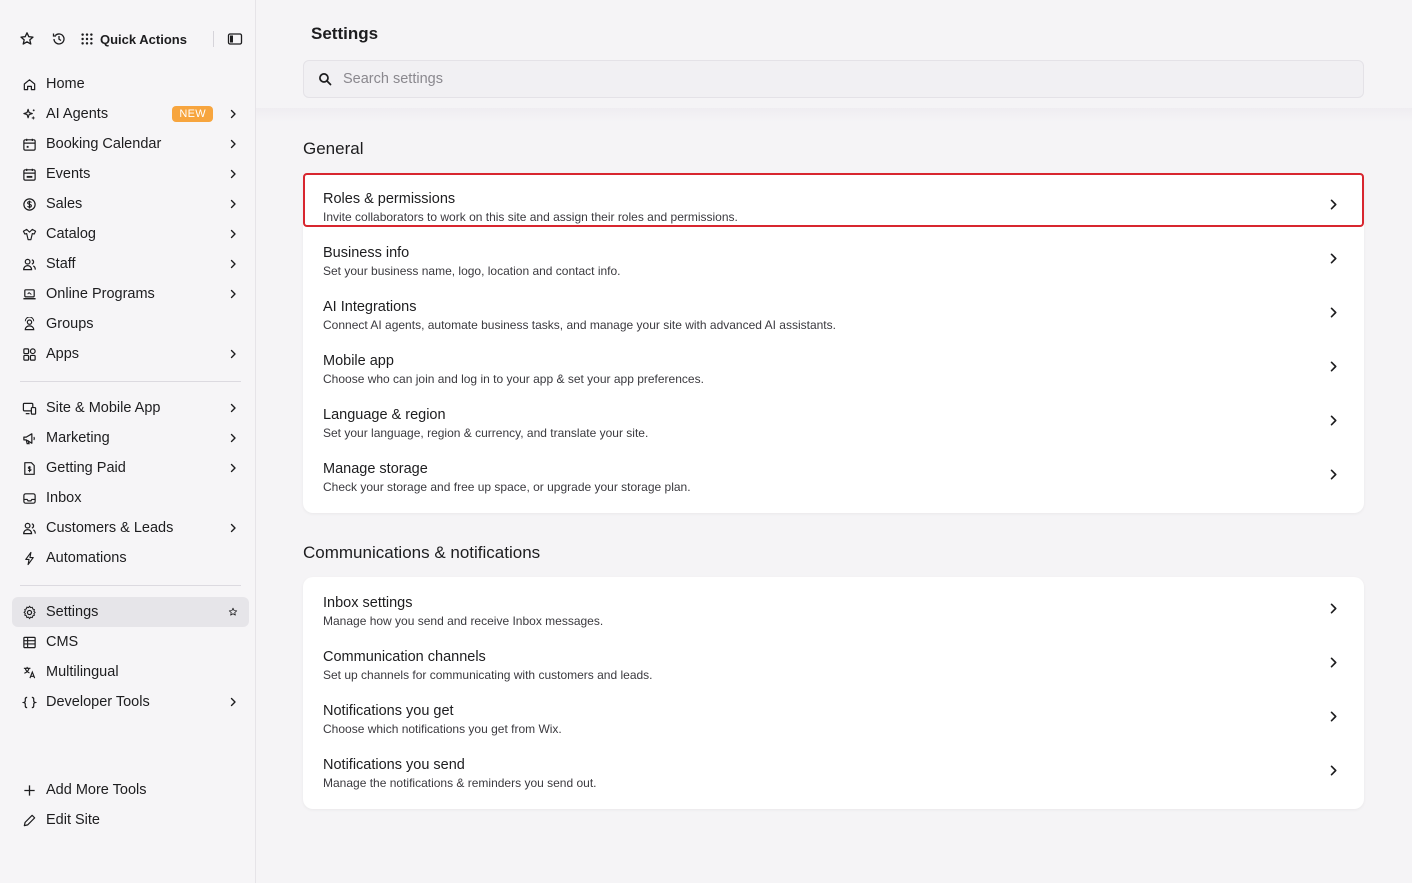 This screenshot has width=1412, height=883. I want to click on sidebar-item-label: Automations, so click(86, 558).